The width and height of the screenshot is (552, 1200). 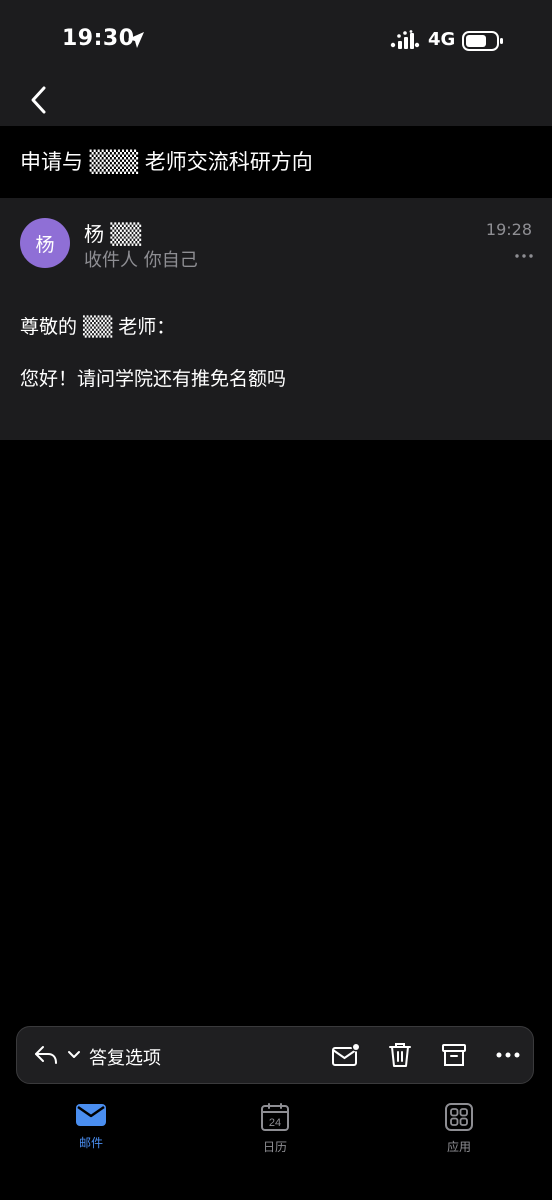 I want to click on delete-button, so click(x=400, y=1055).